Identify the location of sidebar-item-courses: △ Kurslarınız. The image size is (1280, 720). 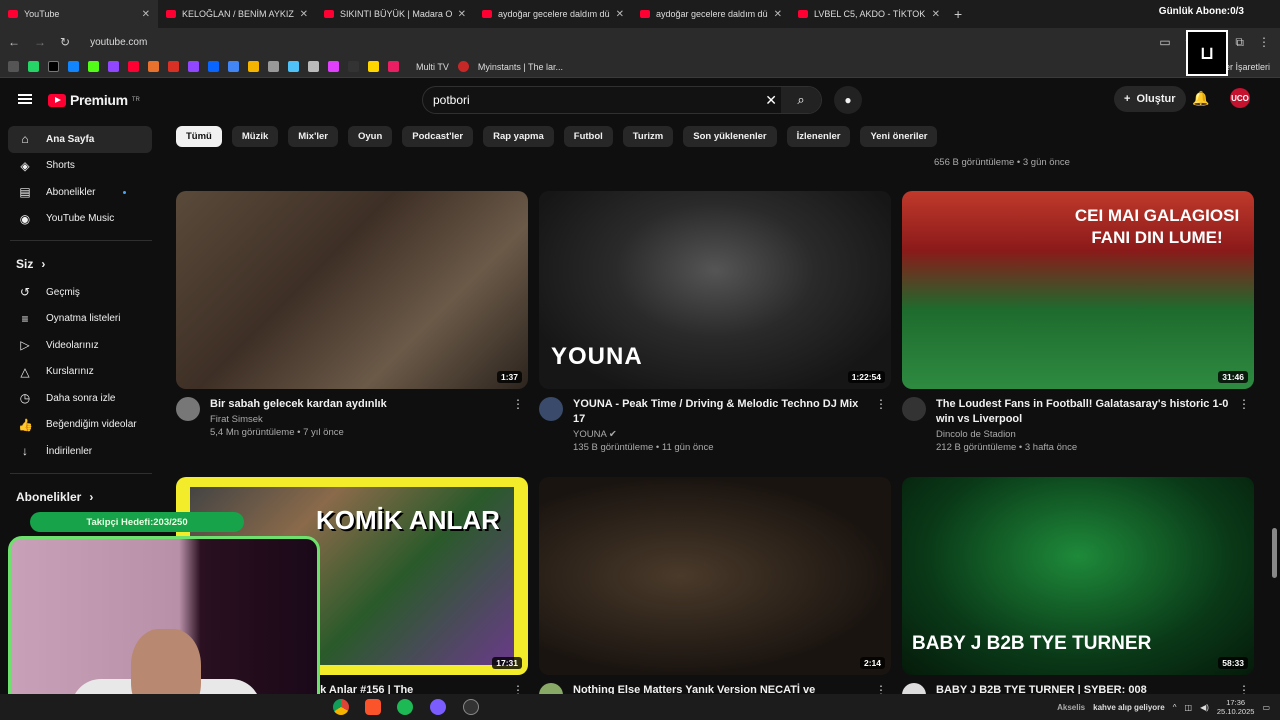
(76, 372).